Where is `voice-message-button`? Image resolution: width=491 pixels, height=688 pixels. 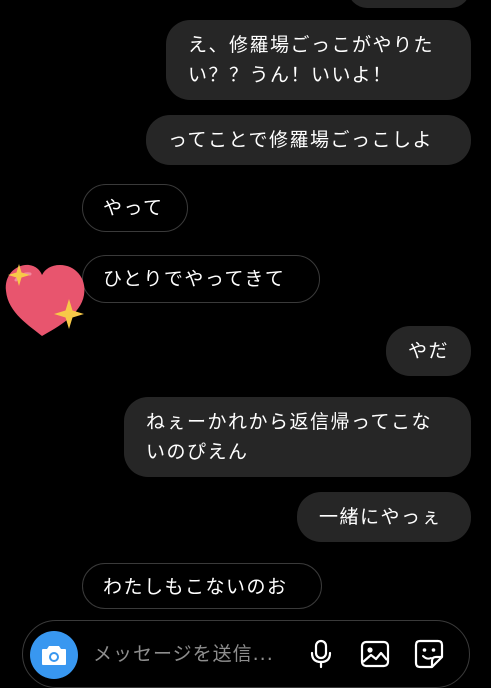 voice-message-button is located at coordinates (321, 654).